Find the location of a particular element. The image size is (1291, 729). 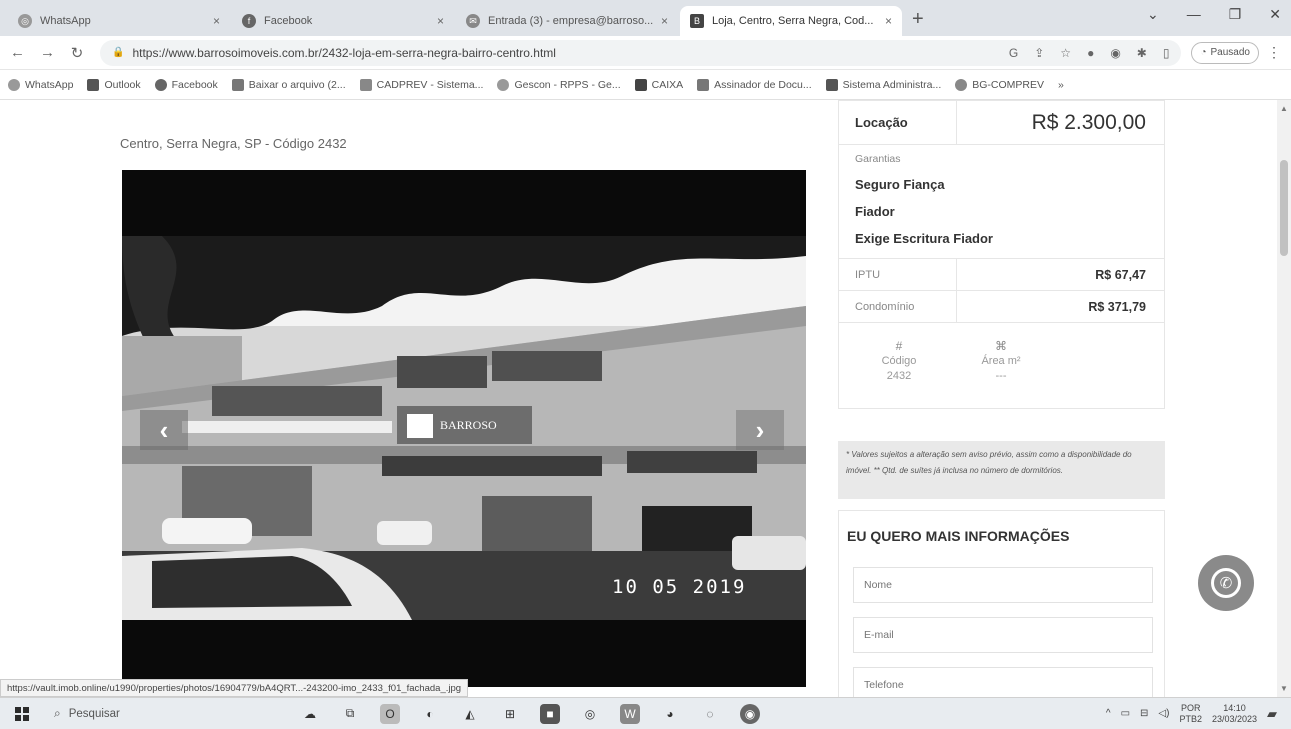

bookmark-item: BG-COMPREV is located at coordinates (1000, 84).